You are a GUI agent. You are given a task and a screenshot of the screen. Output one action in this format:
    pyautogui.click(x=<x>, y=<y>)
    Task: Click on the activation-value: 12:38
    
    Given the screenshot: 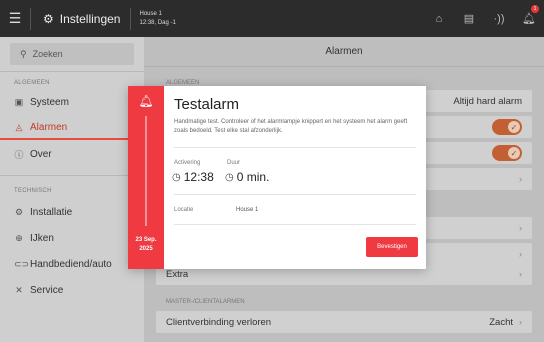 What is the action you would take?
    pyautogui.click(x=198, y=177)
    